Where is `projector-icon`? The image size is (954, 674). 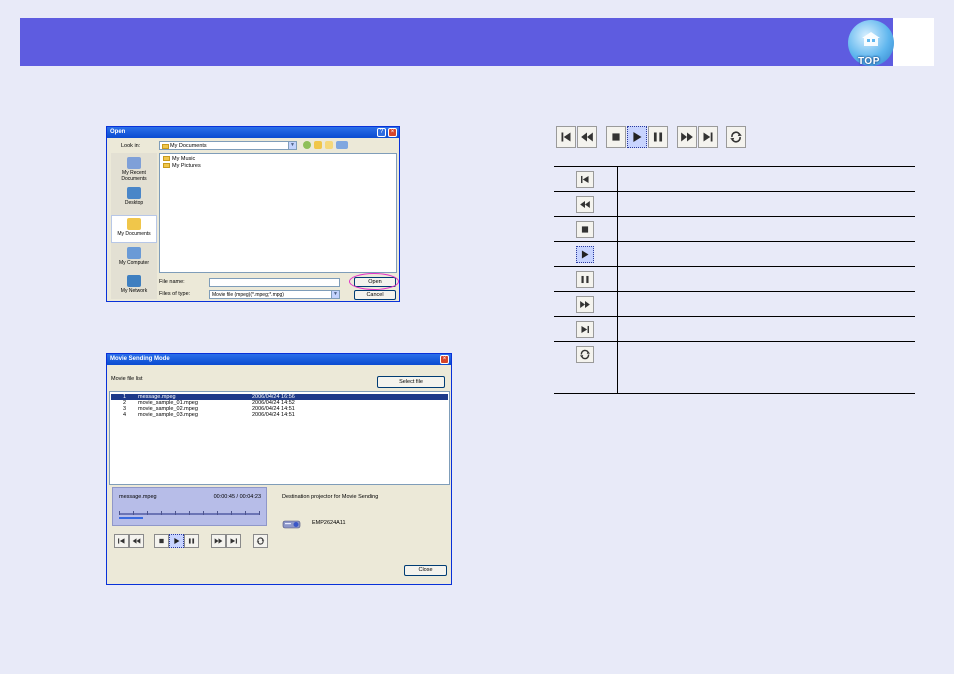 projector-icon is located at coordinates (291, 524).